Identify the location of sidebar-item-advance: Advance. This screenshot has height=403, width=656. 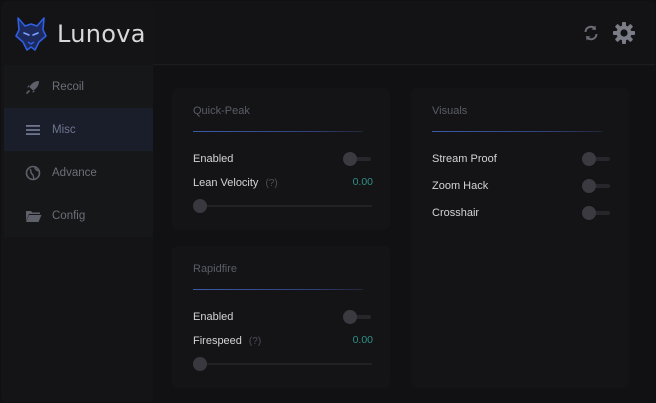
(78, 172).